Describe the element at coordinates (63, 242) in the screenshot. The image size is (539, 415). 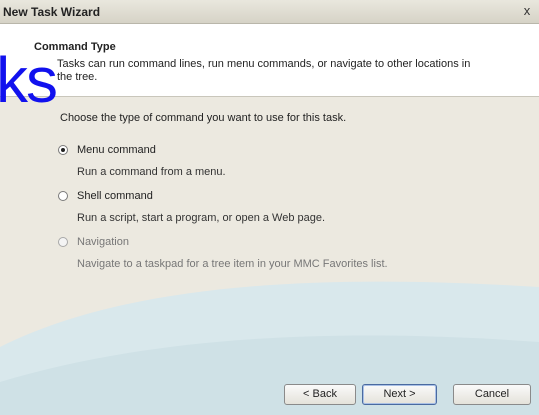
I see `navigation-radio` at that location.